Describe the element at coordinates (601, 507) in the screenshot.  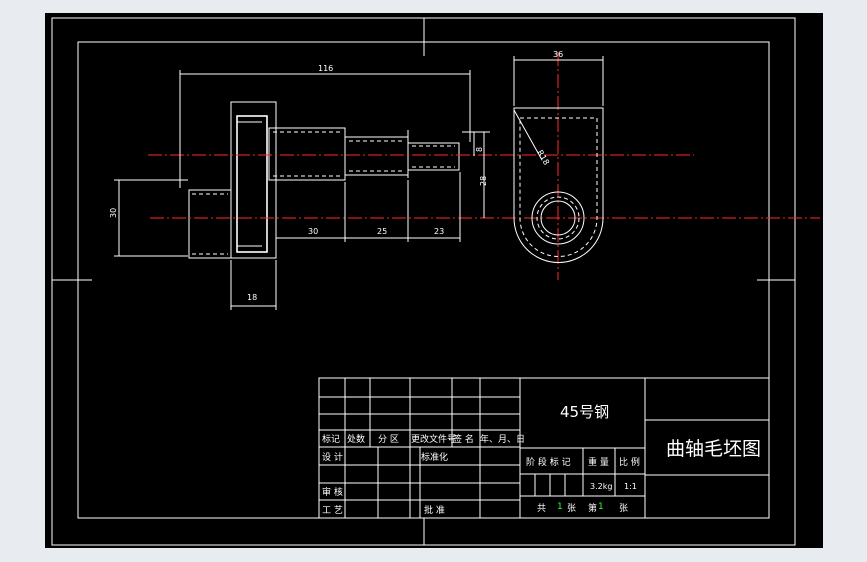
I see `sheet-index: 1` at that location.